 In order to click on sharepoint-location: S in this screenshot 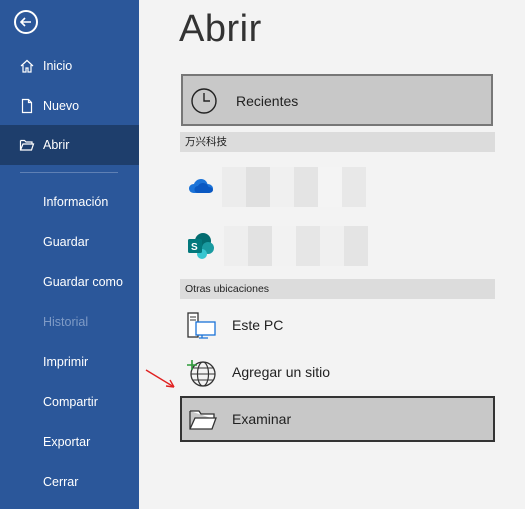, I will do `click(337, 246)`.